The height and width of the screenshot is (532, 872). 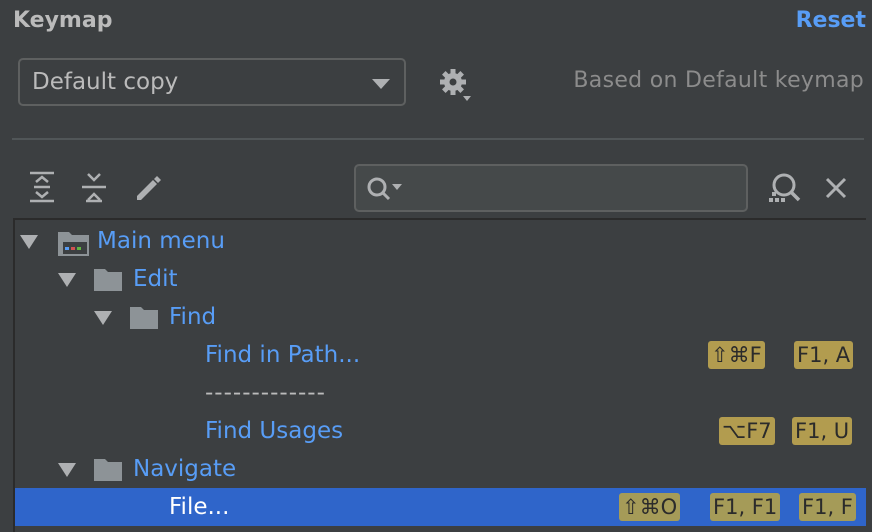 What do you see at coordinates (155, 279) in the screenshot?
I see `tree-label-edit: Edit` at bounding box center [155, 279].